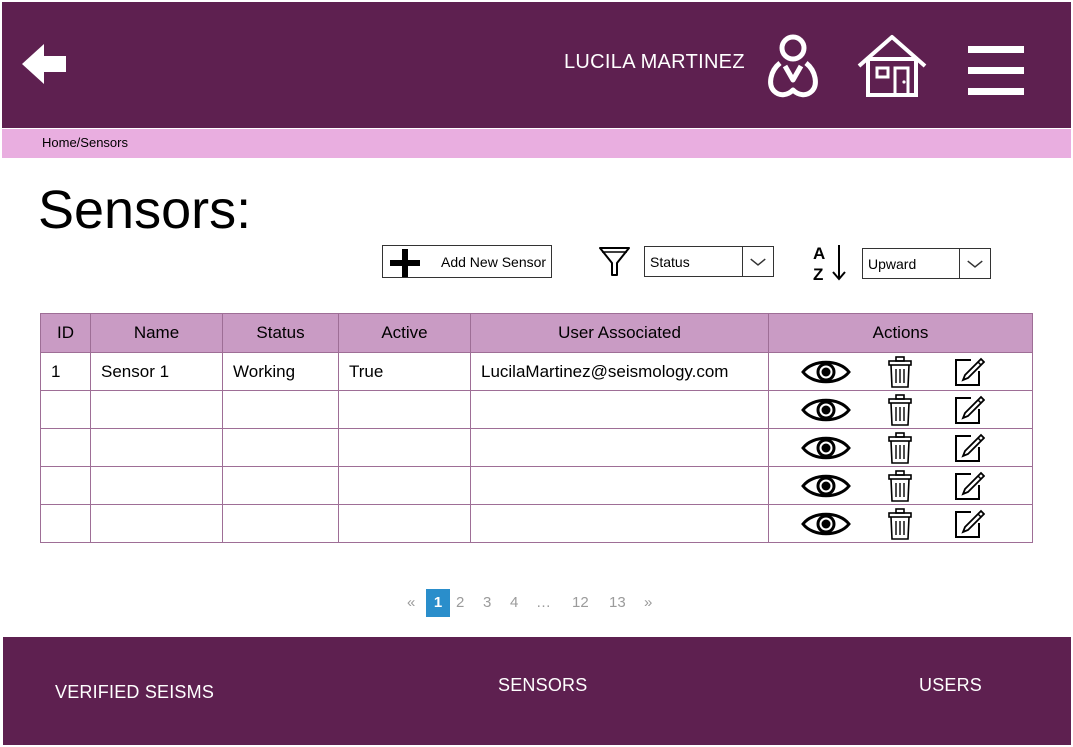 The image size is (1073, 747). I want to click on cell-active: True, so click(404, 371).